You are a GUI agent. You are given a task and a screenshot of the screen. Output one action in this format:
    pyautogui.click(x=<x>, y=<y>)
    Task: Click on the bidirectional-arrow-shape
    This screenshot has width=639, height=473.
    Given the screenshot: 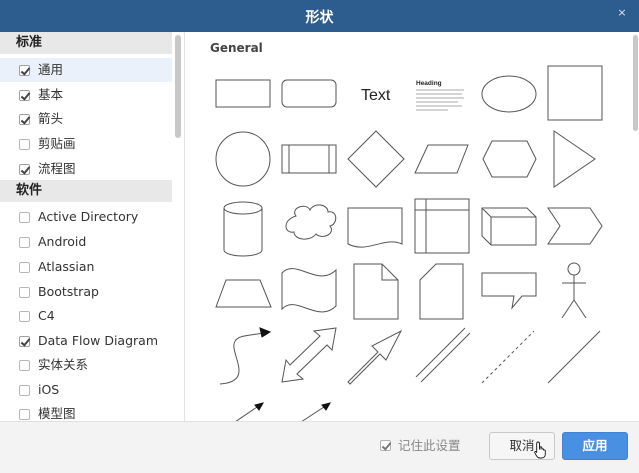 What is the action you would take?
    pyautogui.click(x=309, y=355)
    